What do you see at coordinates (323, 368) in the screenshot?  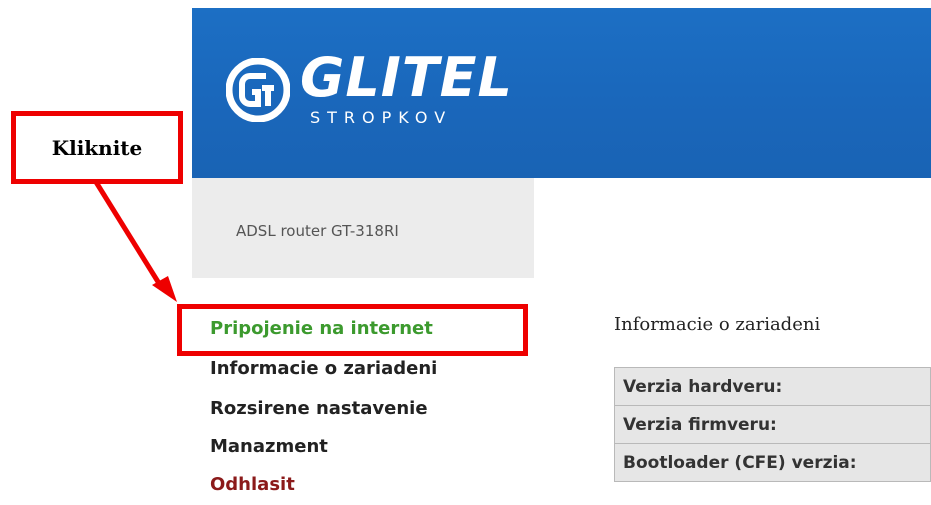 I see `sidebar-item-device-info: Informacie o zariadeni` at bounding box center [323, 368].